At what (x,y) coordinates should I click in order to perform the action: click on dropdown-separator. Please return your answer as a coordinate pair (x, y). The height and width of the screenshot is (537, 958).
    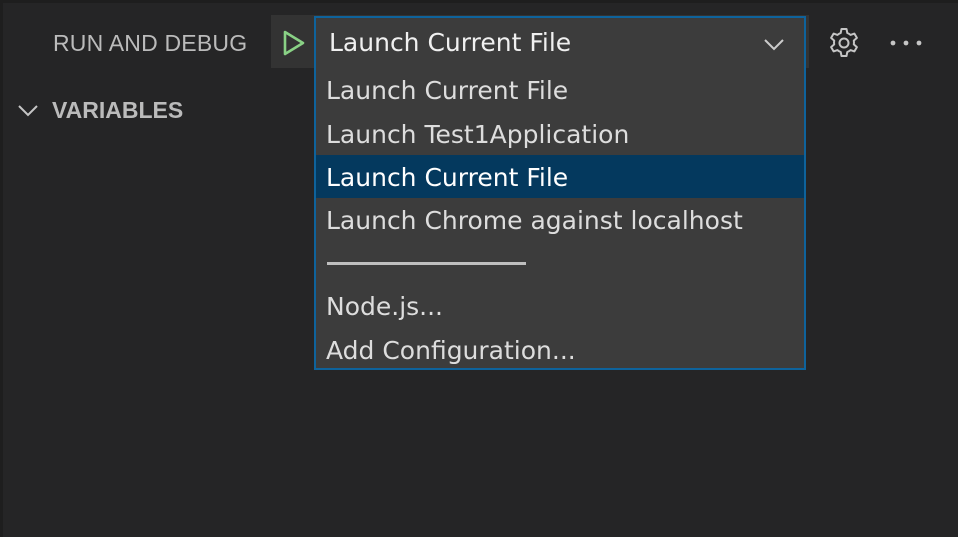
    Looking at the image, I should click on (426, 263).